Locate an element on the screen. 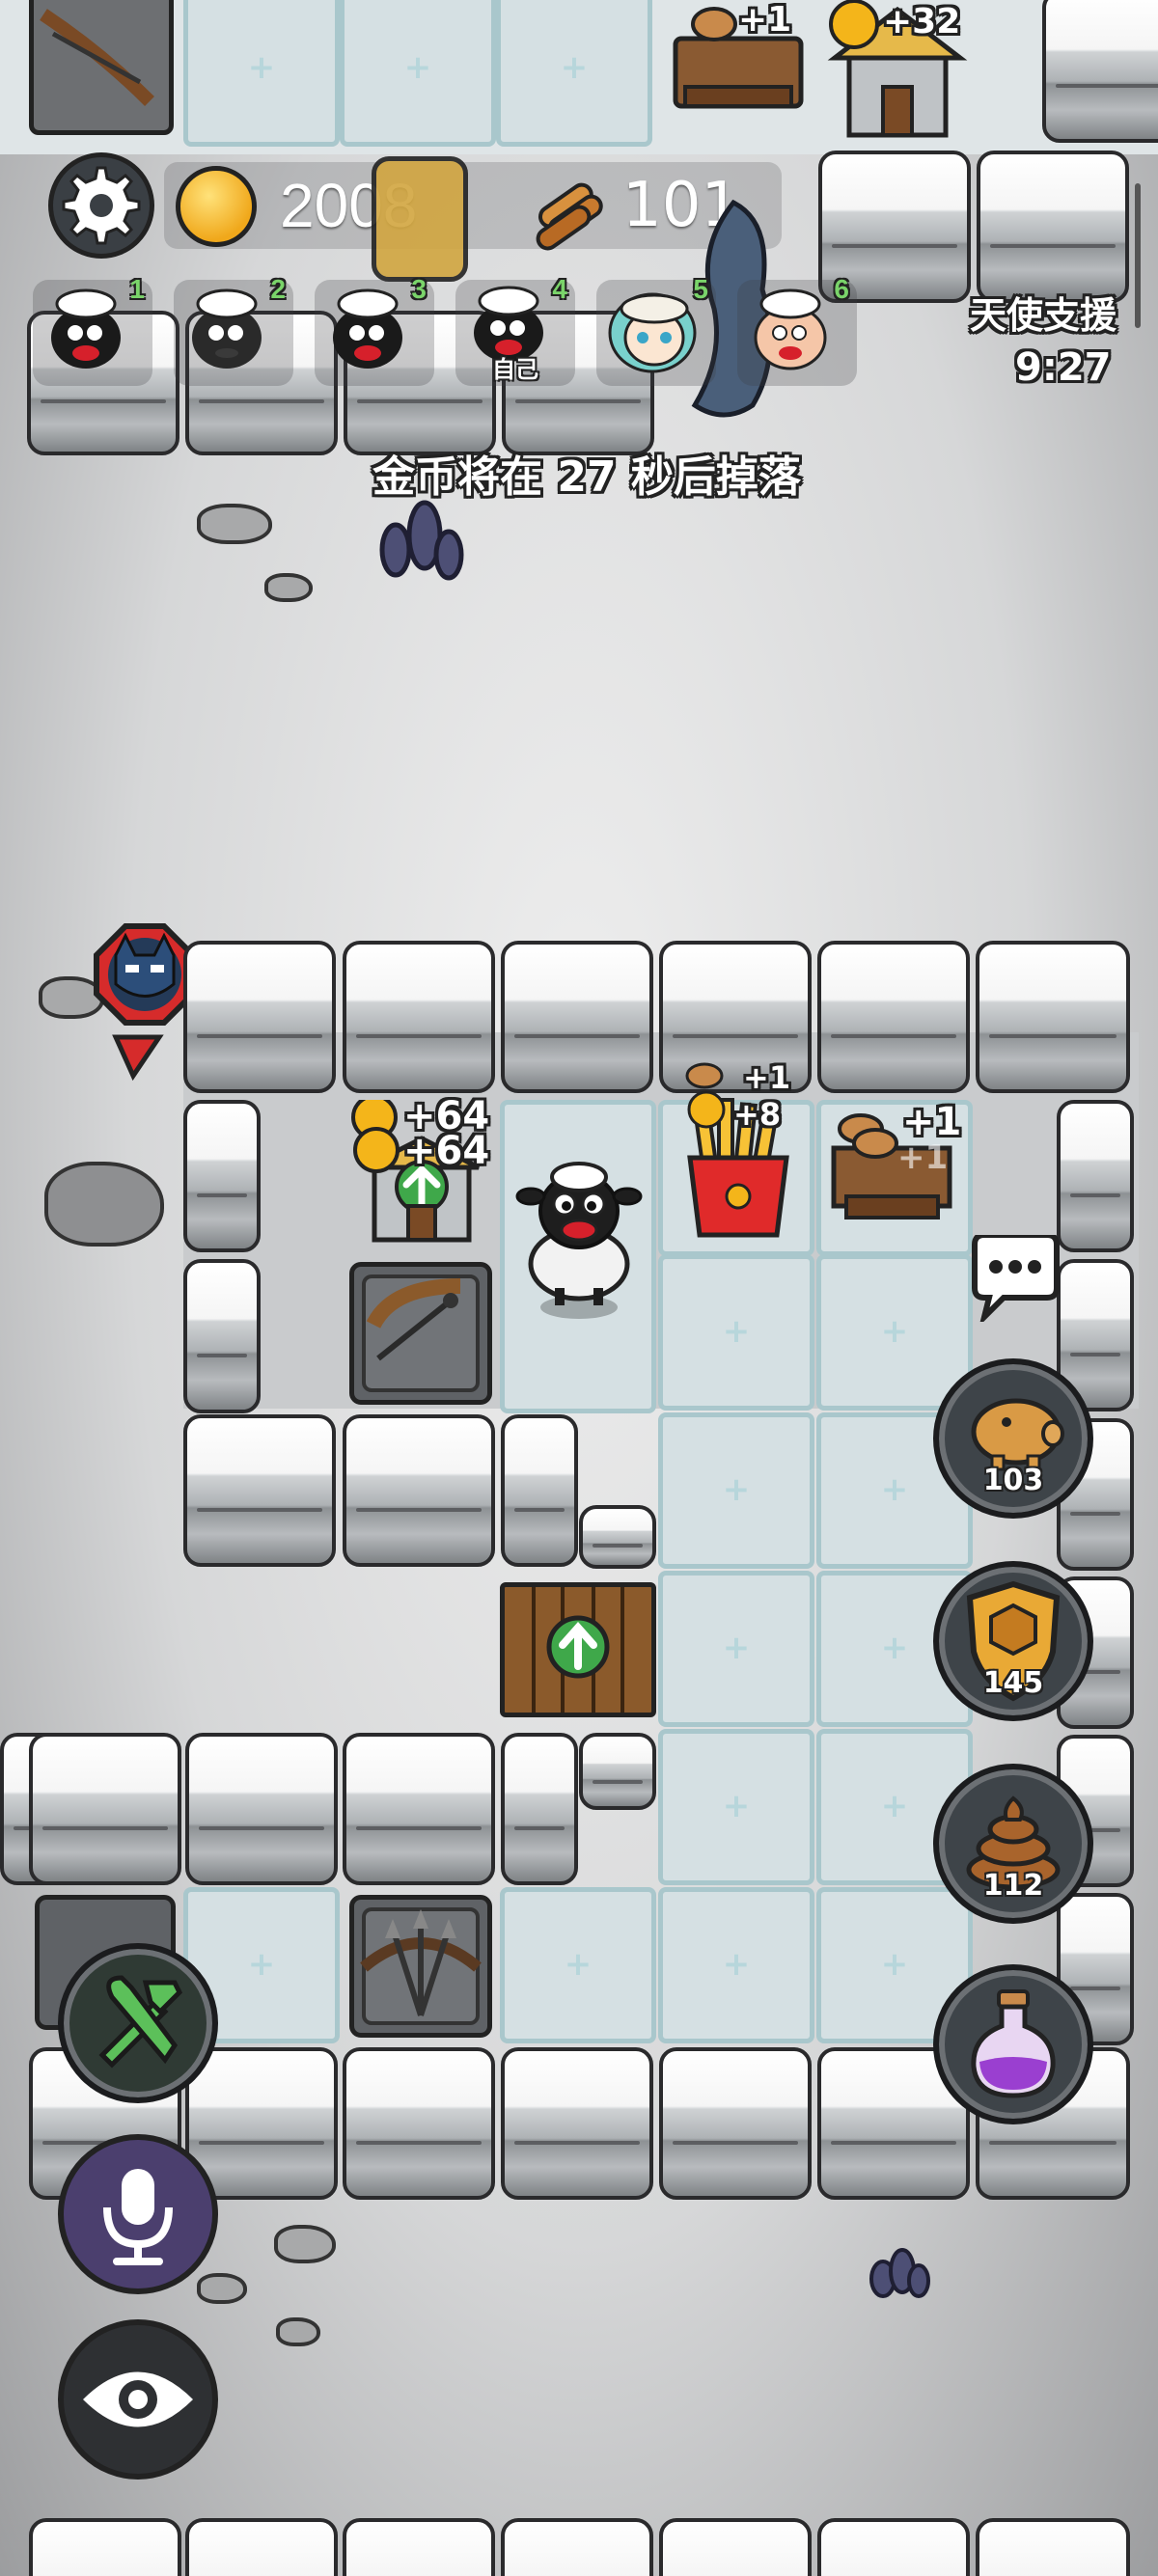  poop-count: 112 is located at coordinates (1013, 1886).